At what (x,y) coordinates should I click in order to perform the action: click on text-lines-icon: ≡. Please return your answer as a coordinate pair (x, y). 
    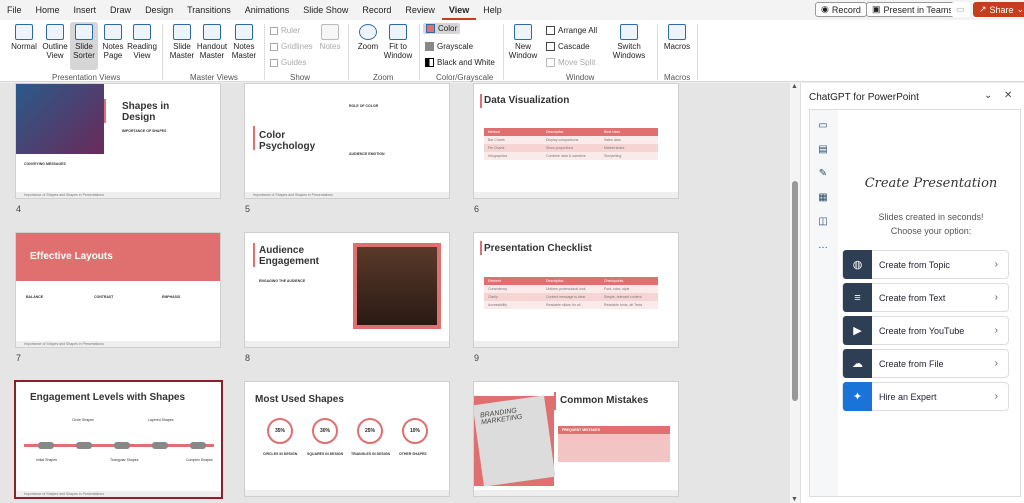
    Looking at the image, I should click on (857, 297).